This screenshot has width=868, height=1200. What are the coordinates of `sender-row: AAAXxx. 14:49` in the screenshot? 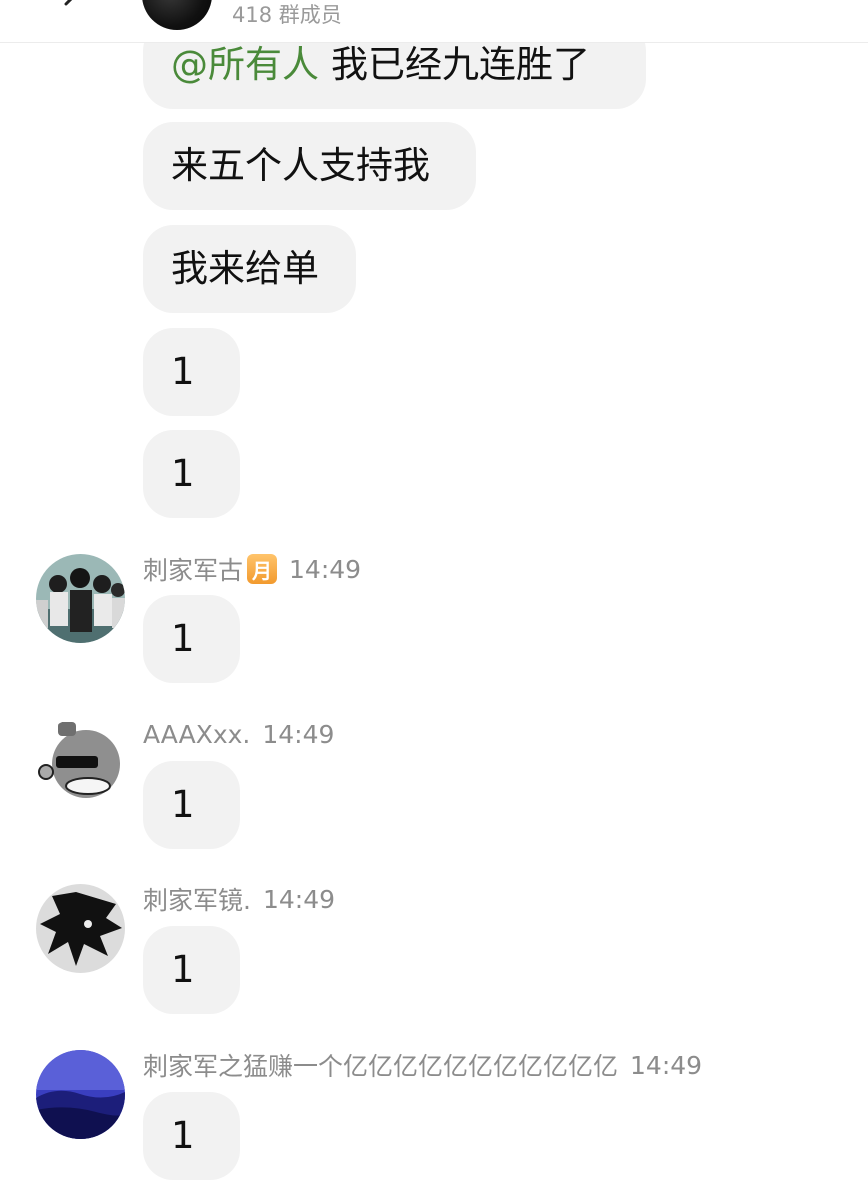 It's located at (238, 734).